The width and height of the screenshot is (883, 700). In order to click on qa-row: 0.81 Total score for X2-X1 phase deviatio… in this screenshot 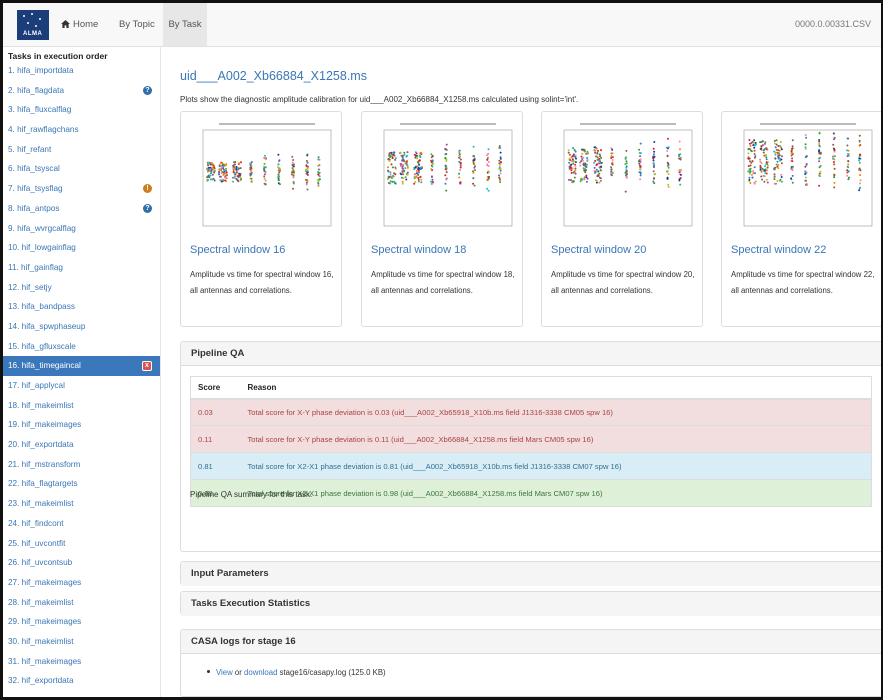, I will do `click(531, 466)`.